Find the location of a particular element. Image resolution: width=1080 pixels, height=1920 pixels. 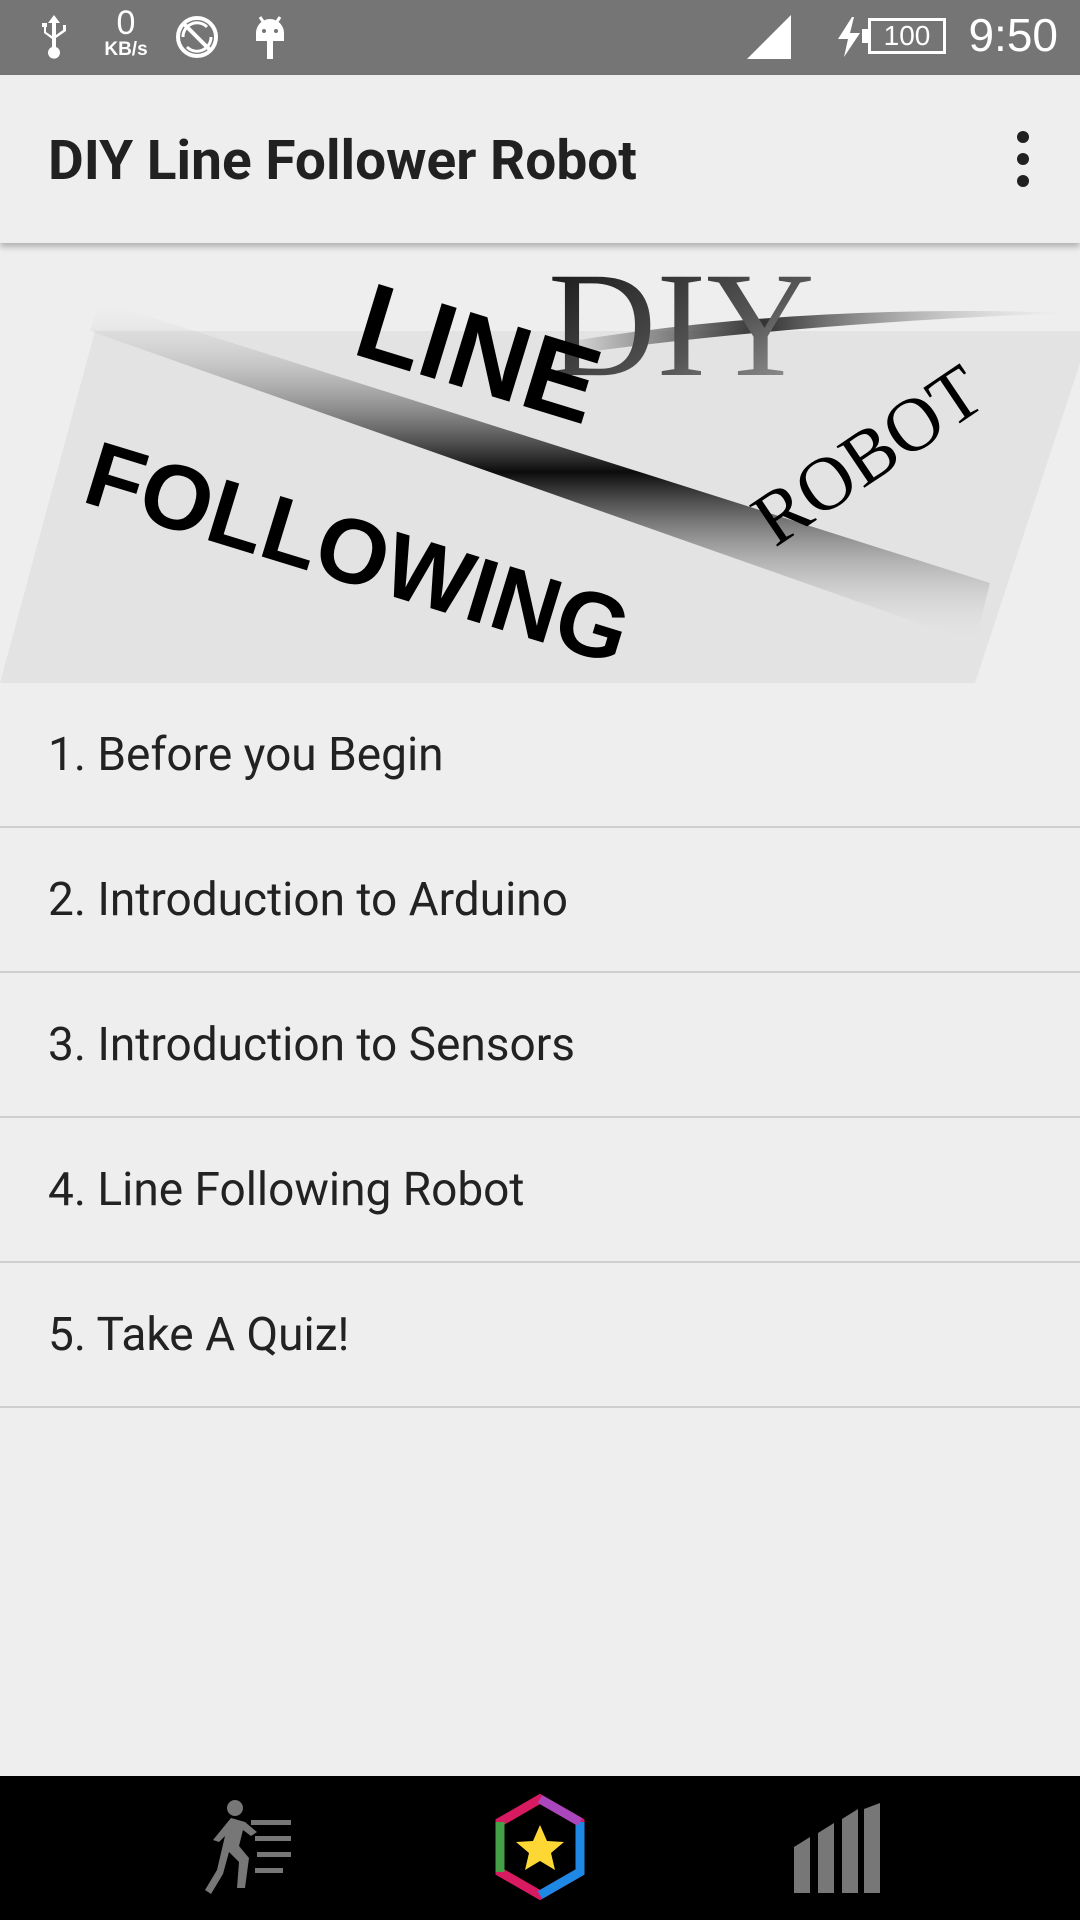

list-item-label: 5. Take A Quiz! is located at coordinates (199, 1334).